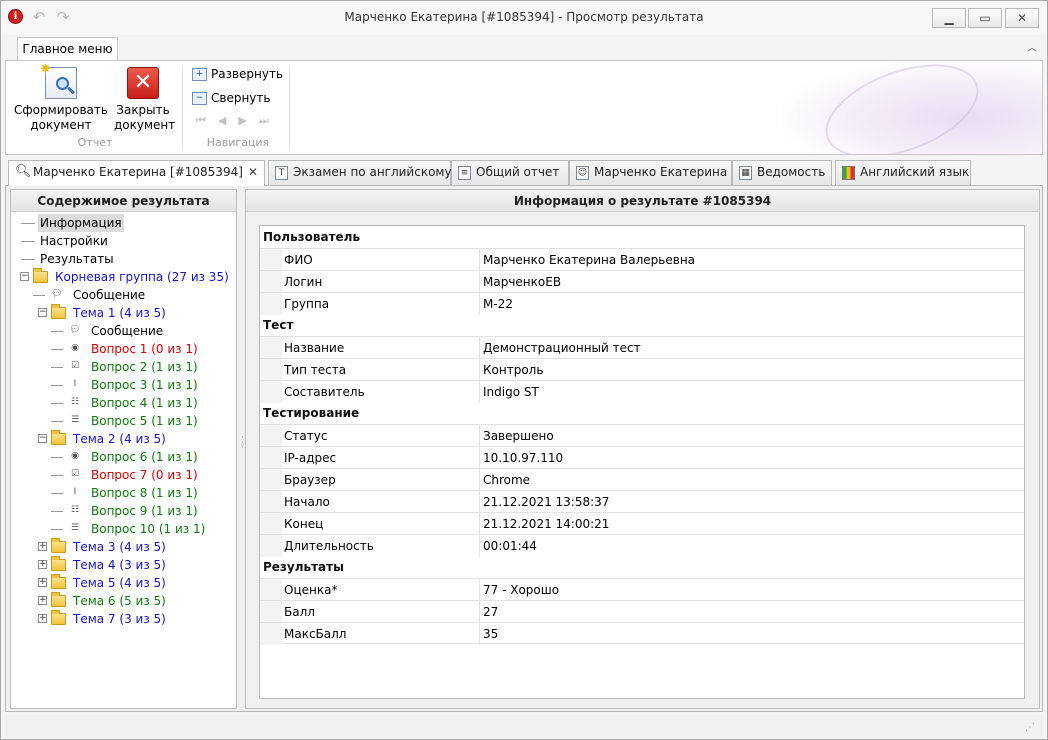 This screenshot has height=740, width=1048. What do you see at coordinates (126, 511) in the screenshot?
I see `tree-item: ☷ Вопрос 9 (1 из 1)` at bounding box center [126, 511].